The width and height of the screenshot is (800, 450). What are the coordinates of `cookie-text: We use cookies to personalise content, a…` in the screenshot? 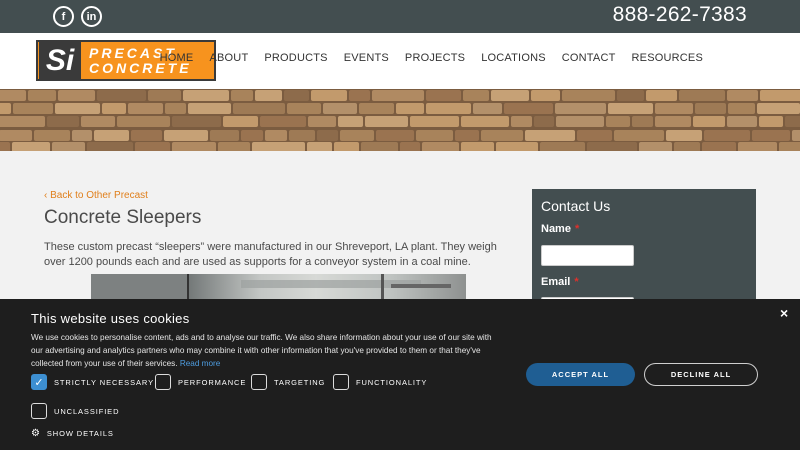 It's located at (266, 351).